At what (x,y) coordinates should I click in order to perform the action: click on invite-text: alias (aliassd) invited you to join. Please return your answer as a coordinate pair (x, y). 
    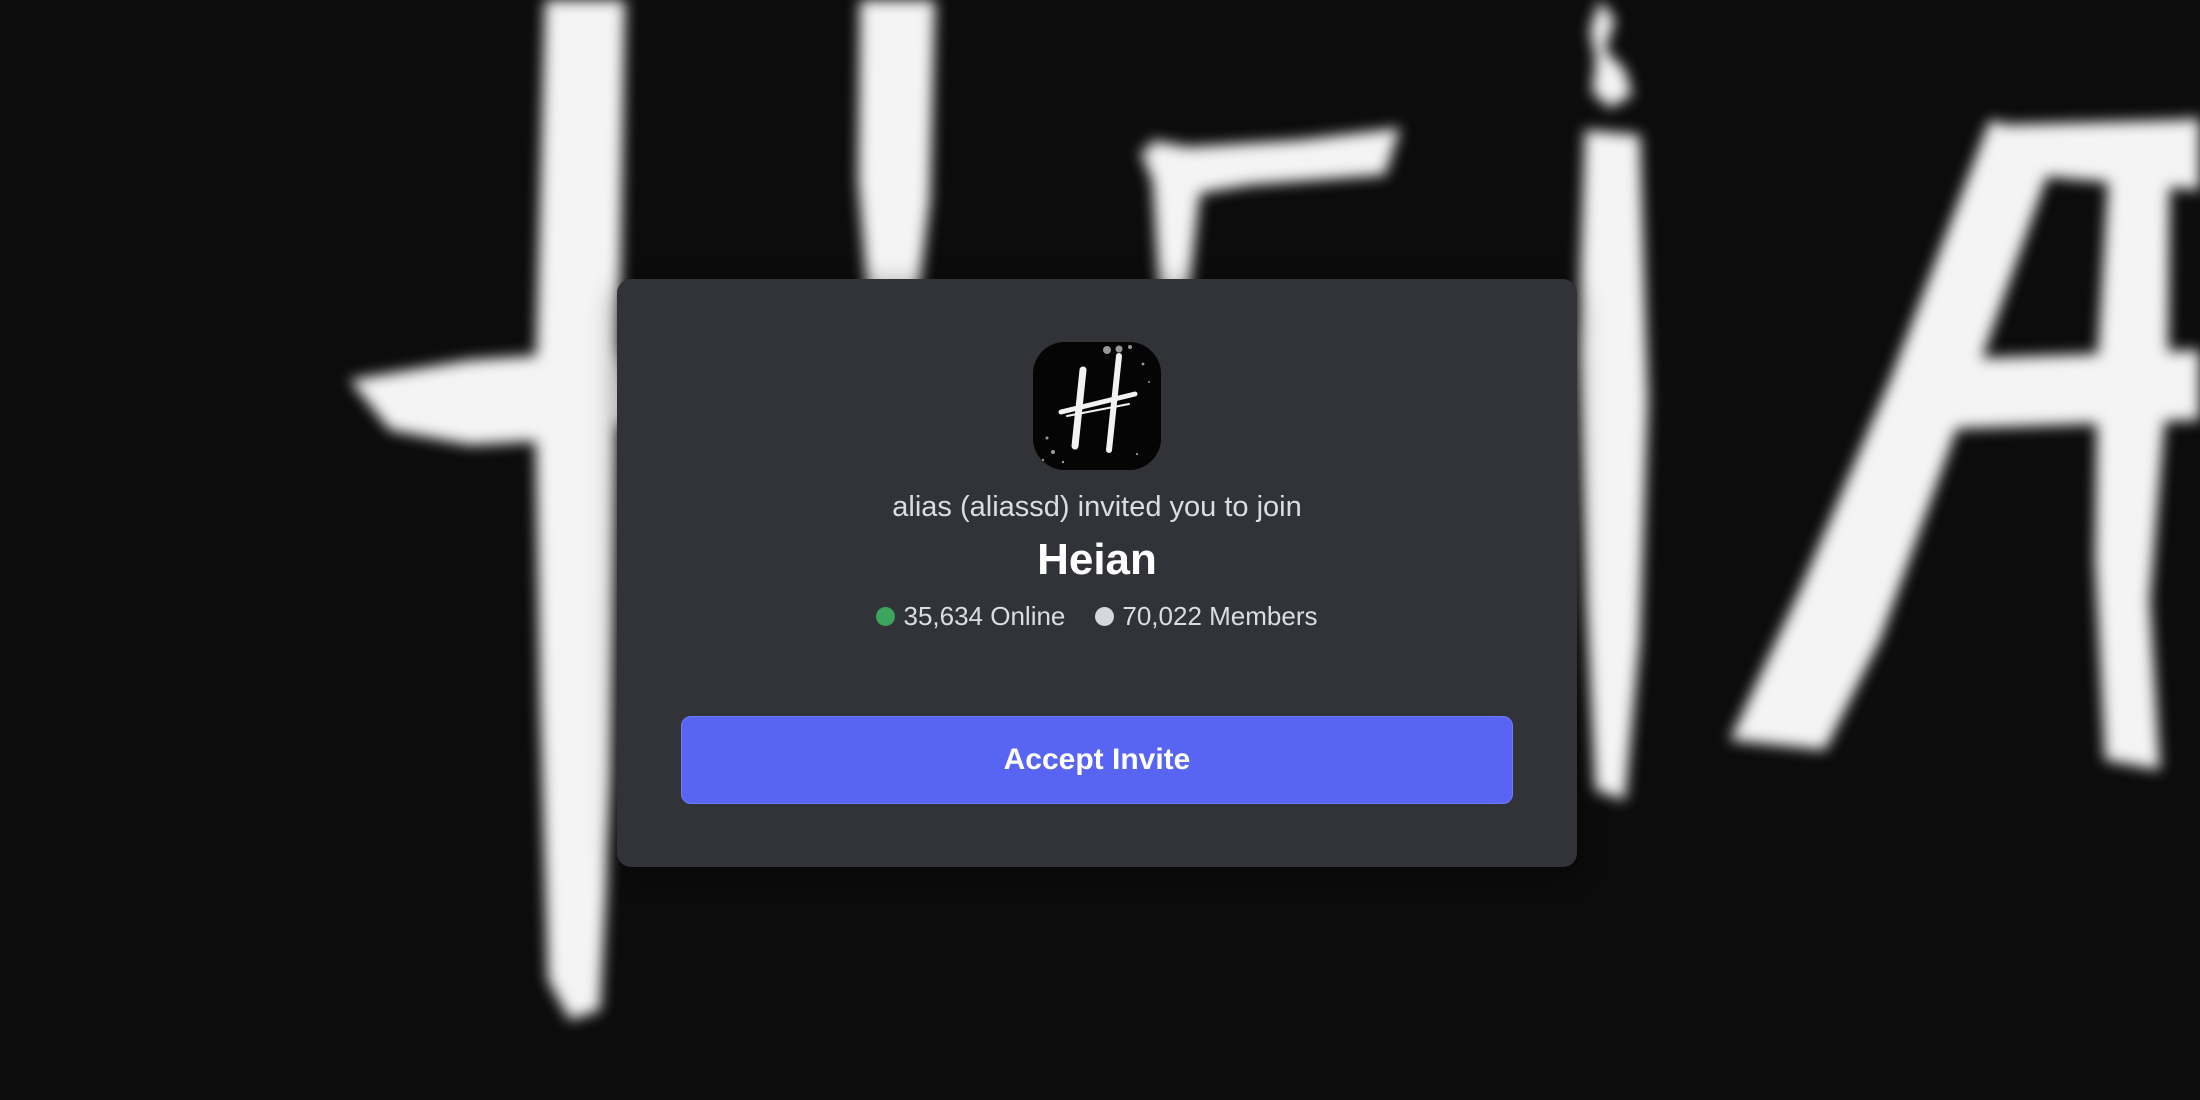
    Looking at the image, I should click on (1097, 507).